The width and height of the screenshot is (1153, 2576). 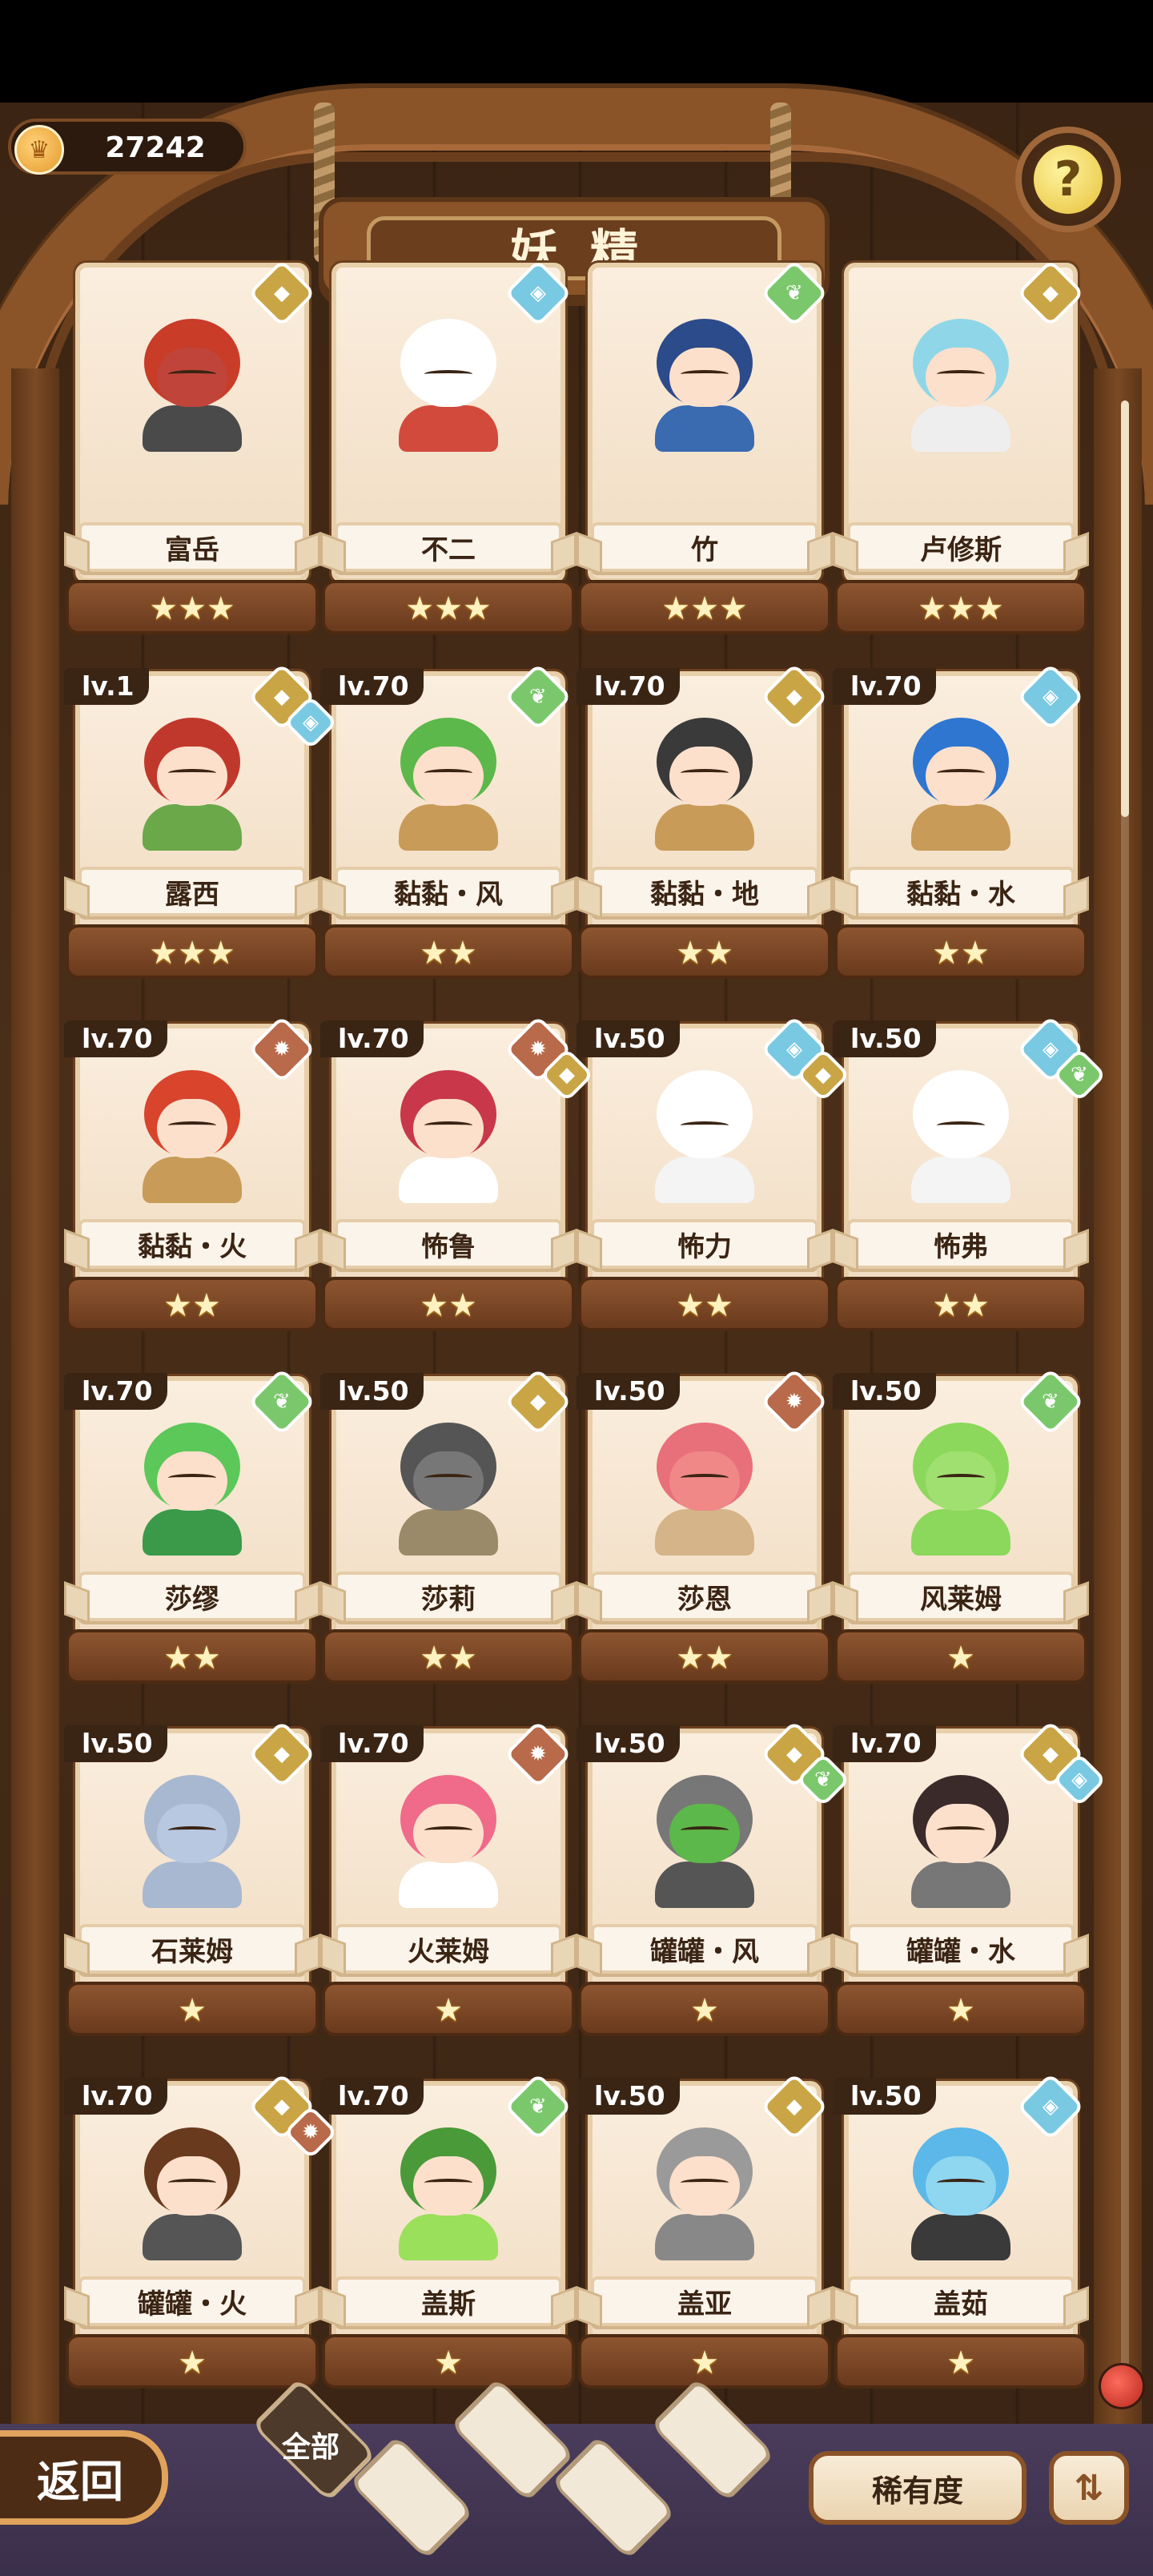 What do you see at coordinates (192, 1173) in the screenshot?
I see `fairy-card: lv.70 ✹ 黏黏・火 ★★` at bounding box center [192, 1173].